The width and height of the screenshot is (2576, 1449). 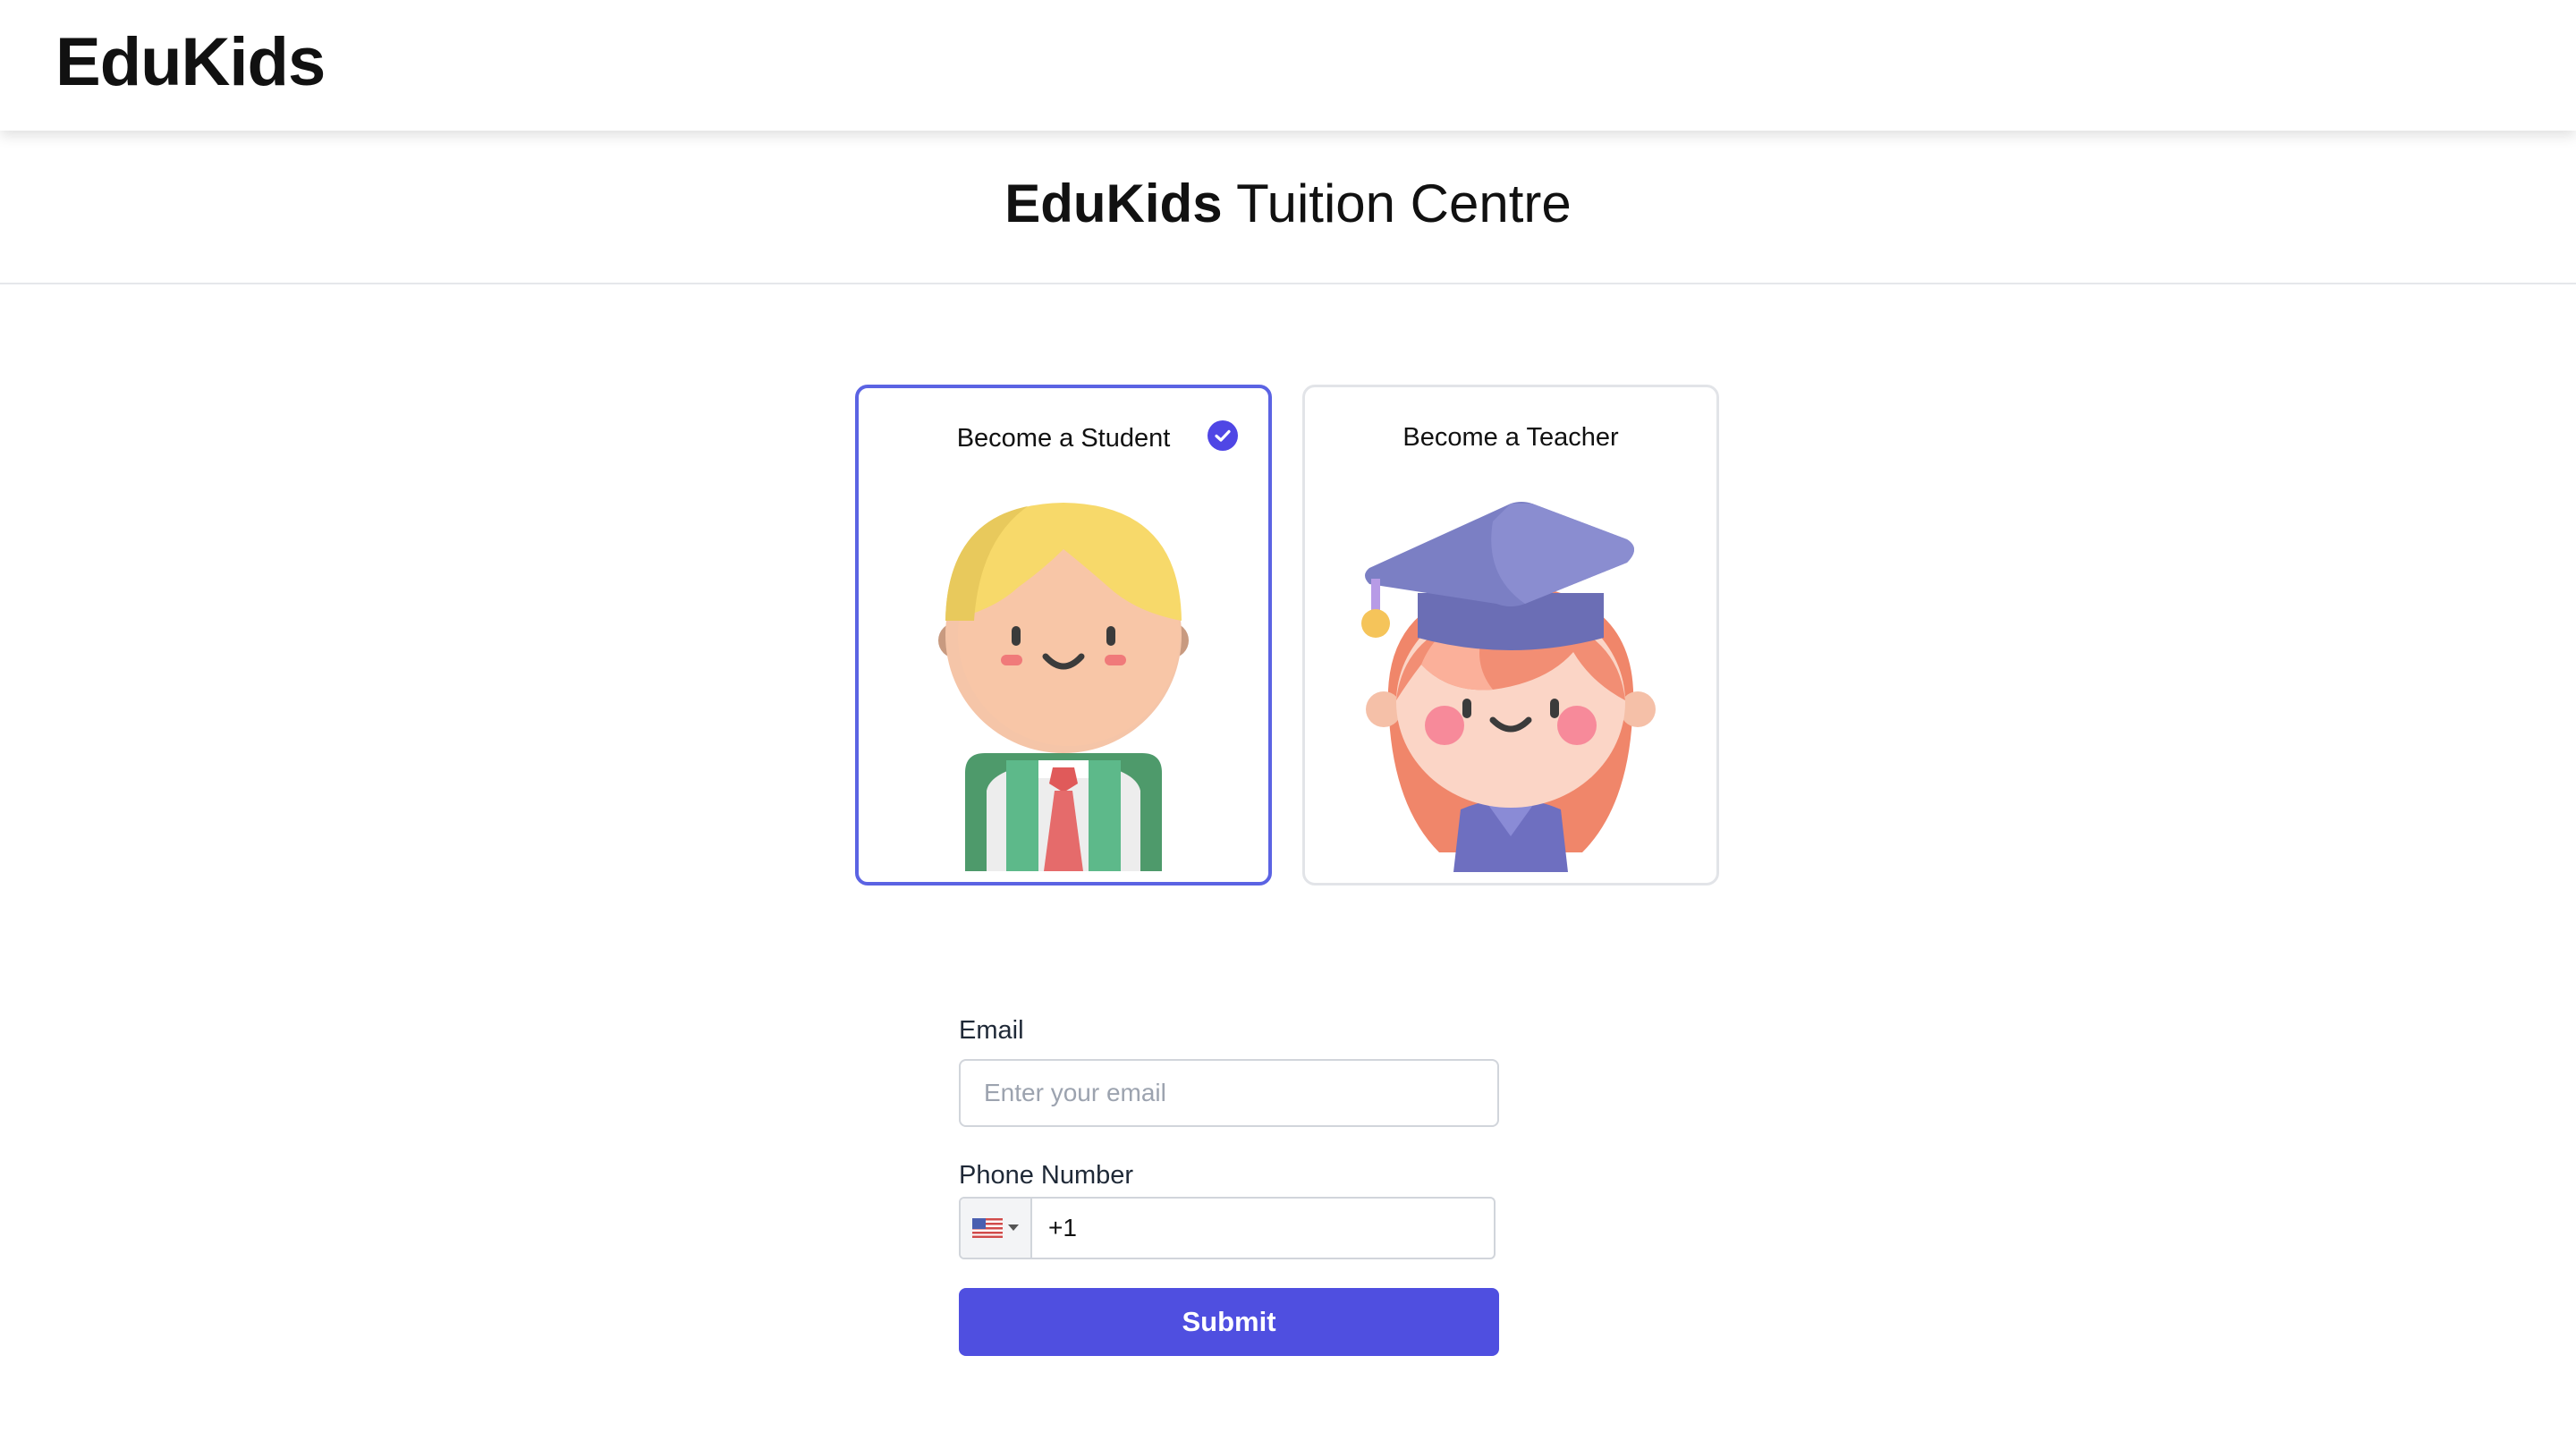 I want to click on email-input, so click(x=1229, y=1093).